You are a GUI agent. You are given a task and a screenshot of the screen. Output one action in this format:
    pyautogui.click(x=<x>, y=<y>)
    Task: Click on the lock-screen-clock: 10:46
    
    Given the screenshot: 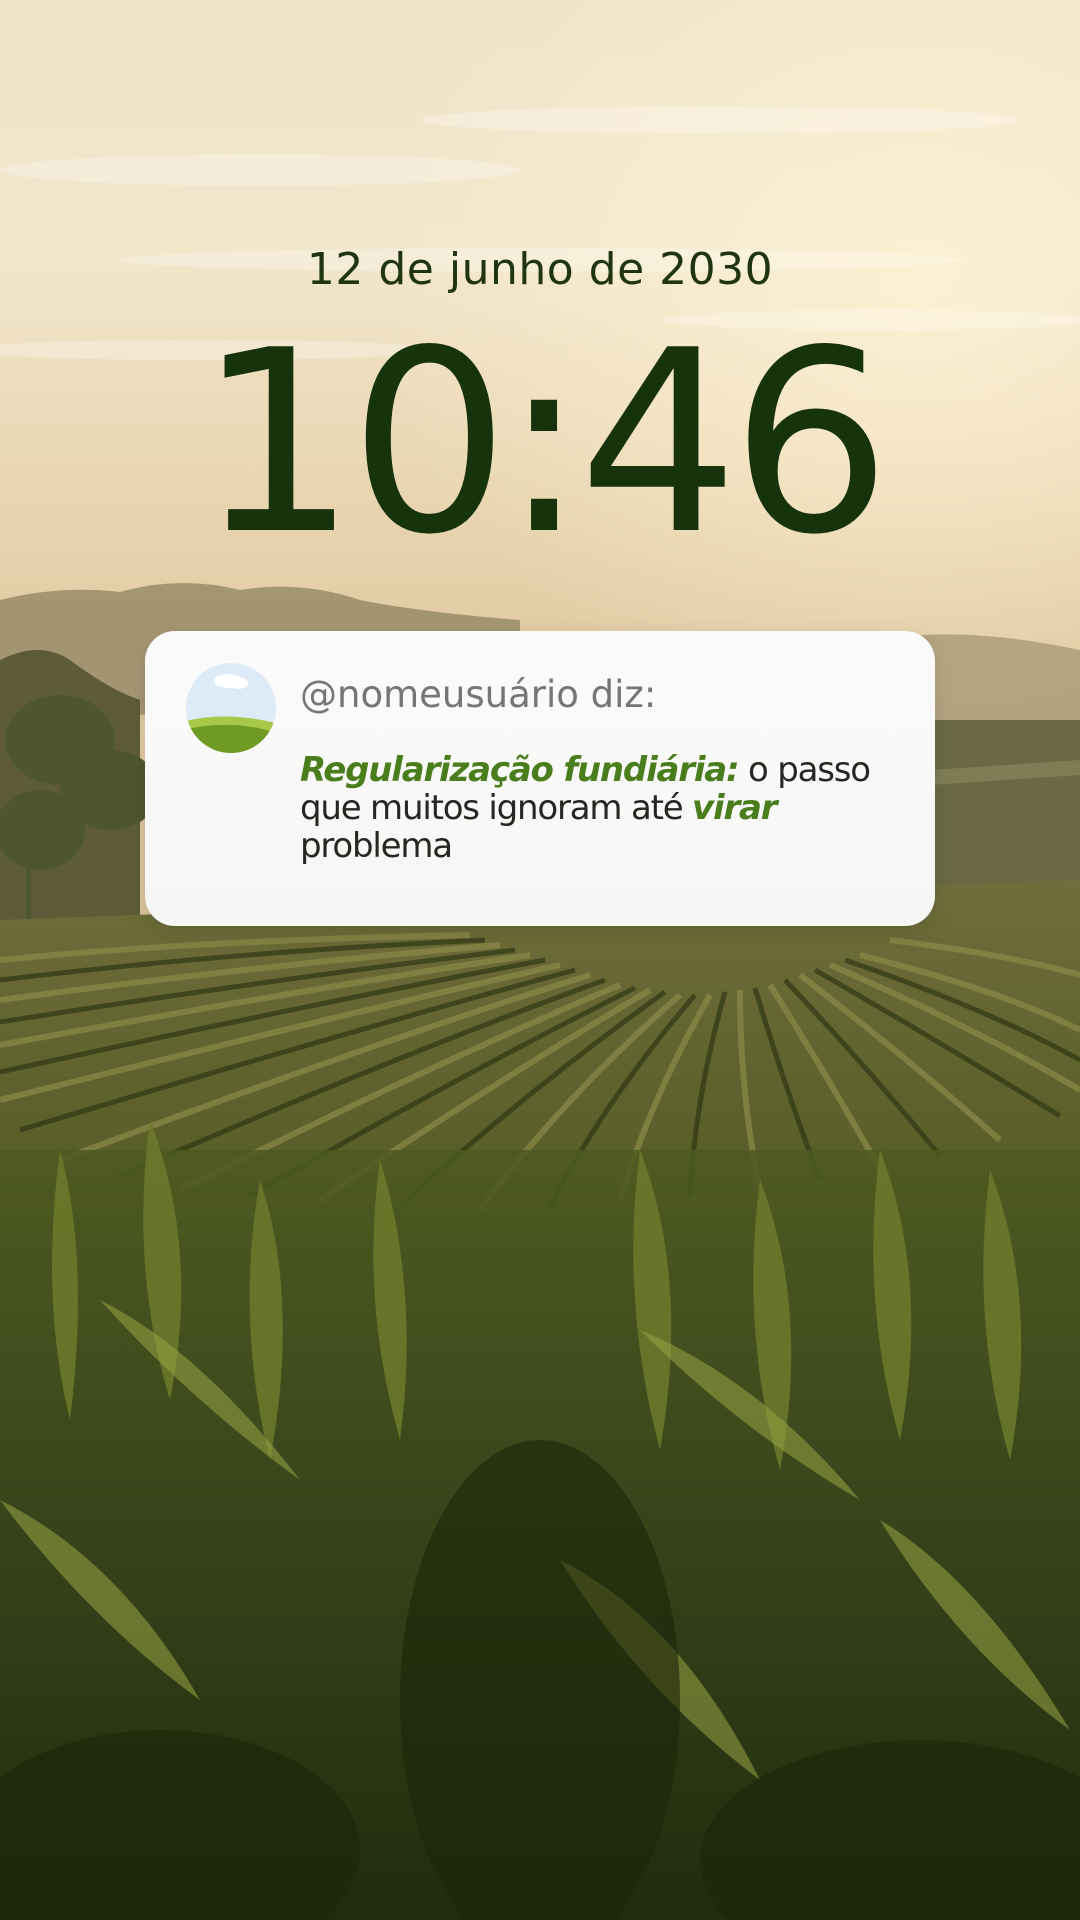 What is the action you would take?
    pyautogui.click(x=543, y=443)
    